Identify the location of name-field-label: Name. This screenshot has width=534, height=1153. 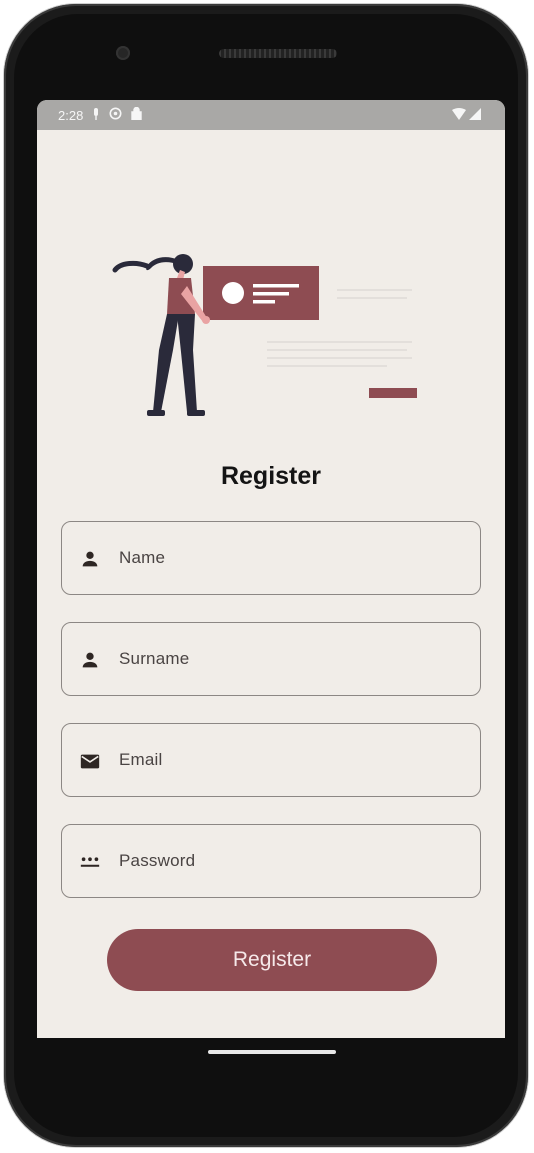
(142, 557).